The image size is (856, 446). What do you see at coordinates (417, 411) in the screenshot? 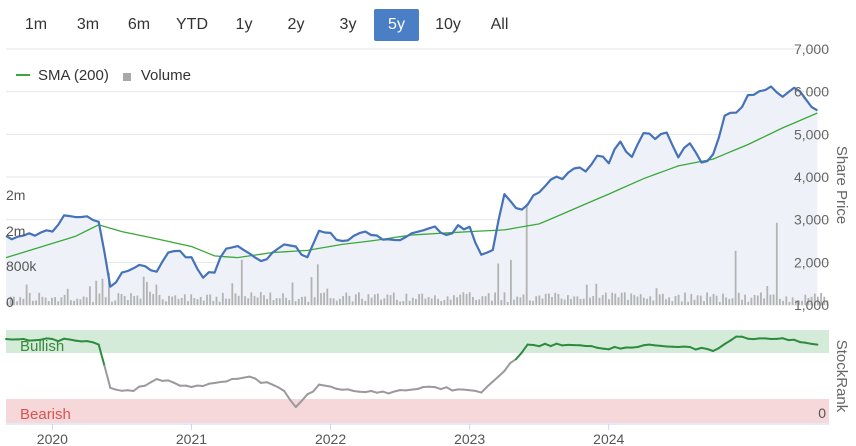
I see `bearish-band` at bounding box center [417, 411].